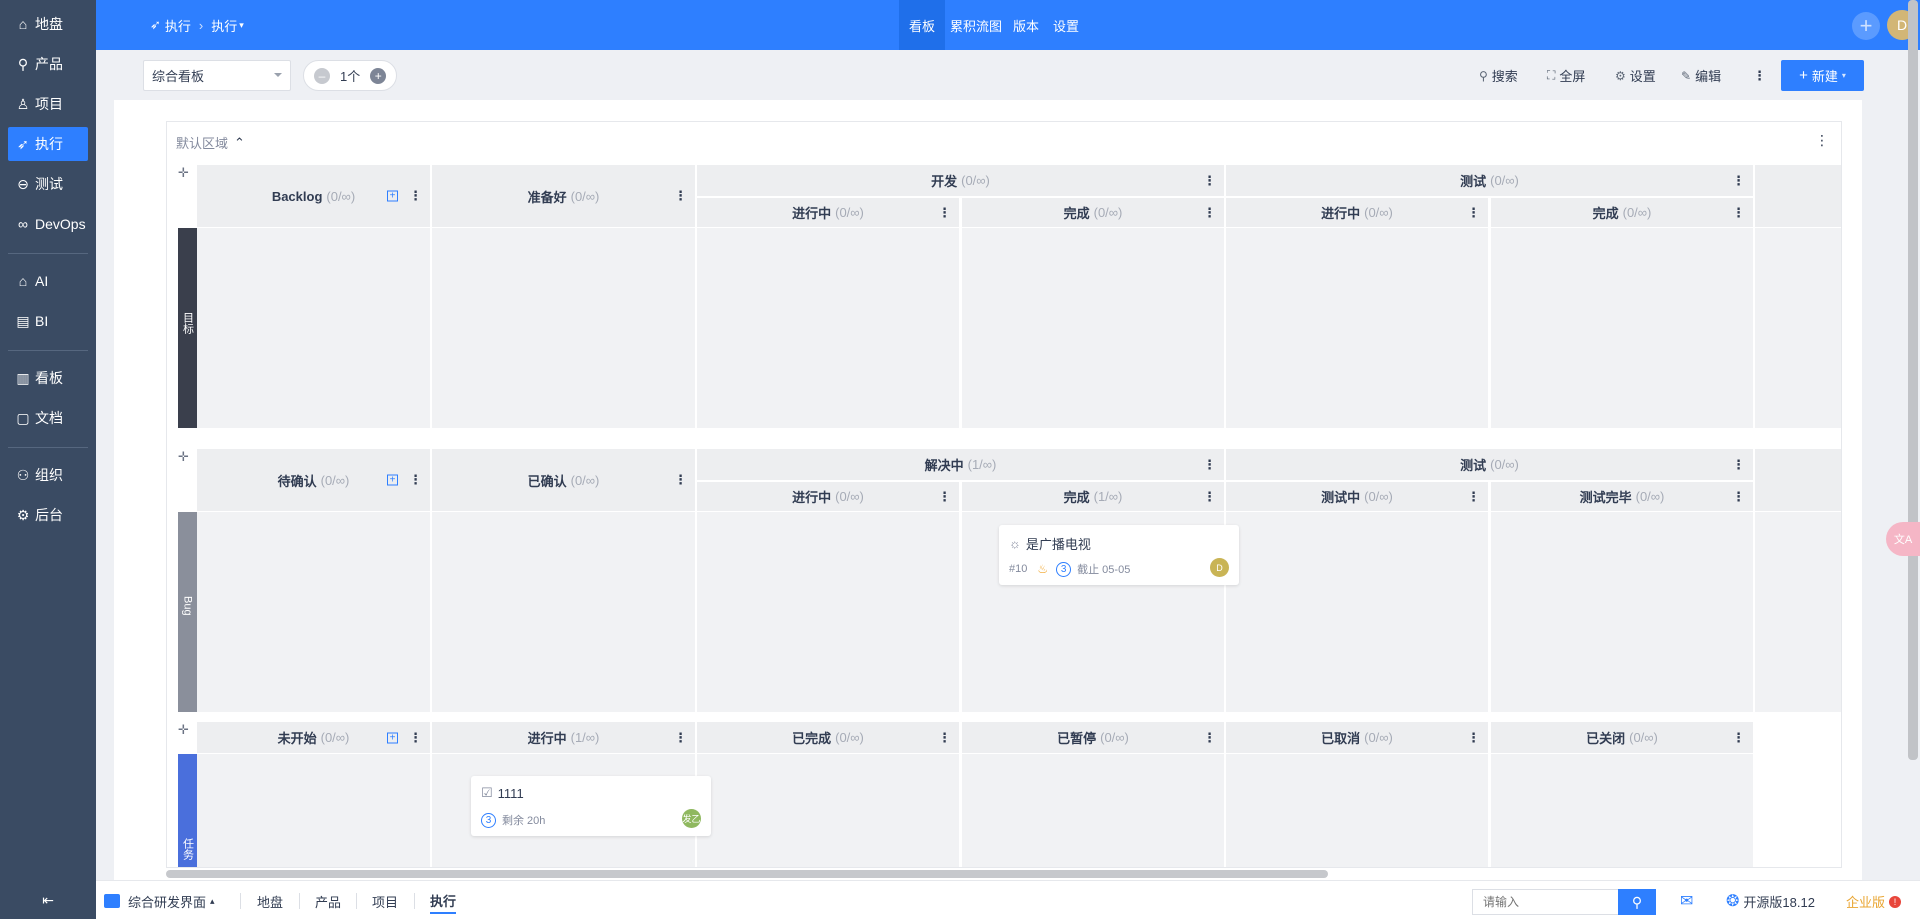 The image size is (1920, 919). What do you see at coordinates (48, 24) in the screenshot?
I see `sidebar-item-home: ⌂ 地盘` at bounding box center [48, 24].